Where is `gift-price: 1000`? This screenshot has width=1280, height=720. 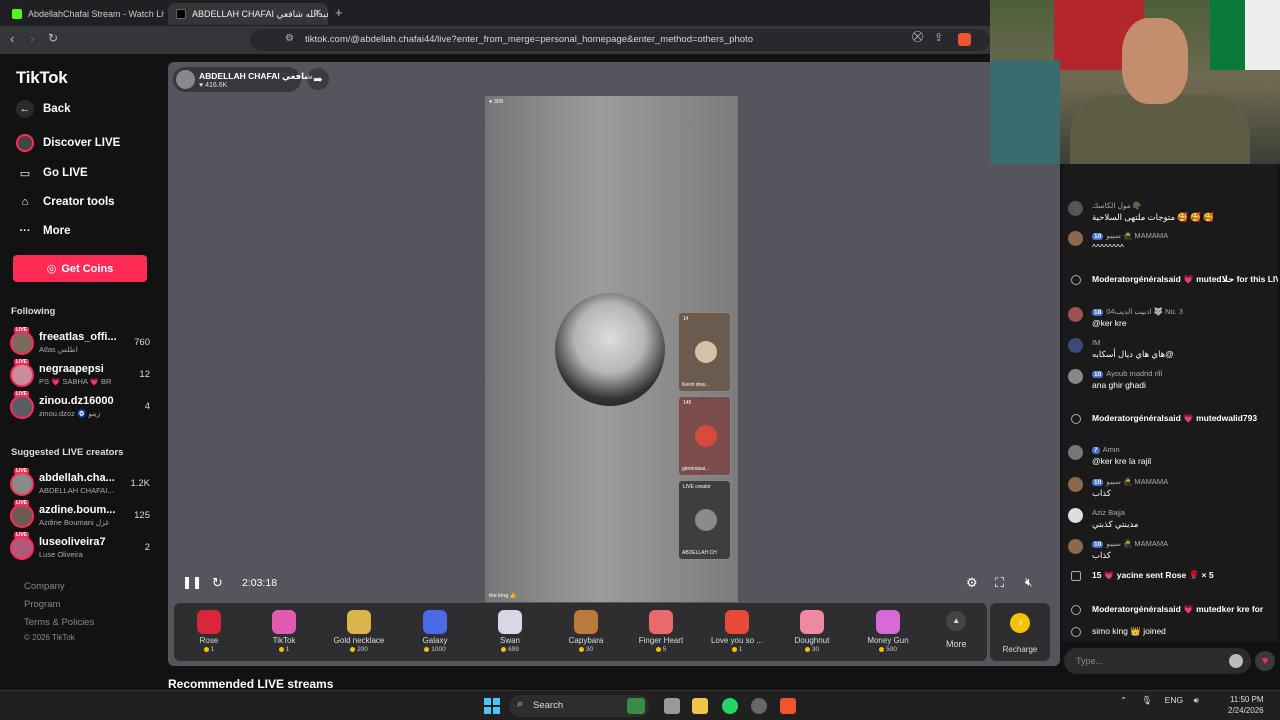
gift-price: 1000 is located at coordinates (435, 649).